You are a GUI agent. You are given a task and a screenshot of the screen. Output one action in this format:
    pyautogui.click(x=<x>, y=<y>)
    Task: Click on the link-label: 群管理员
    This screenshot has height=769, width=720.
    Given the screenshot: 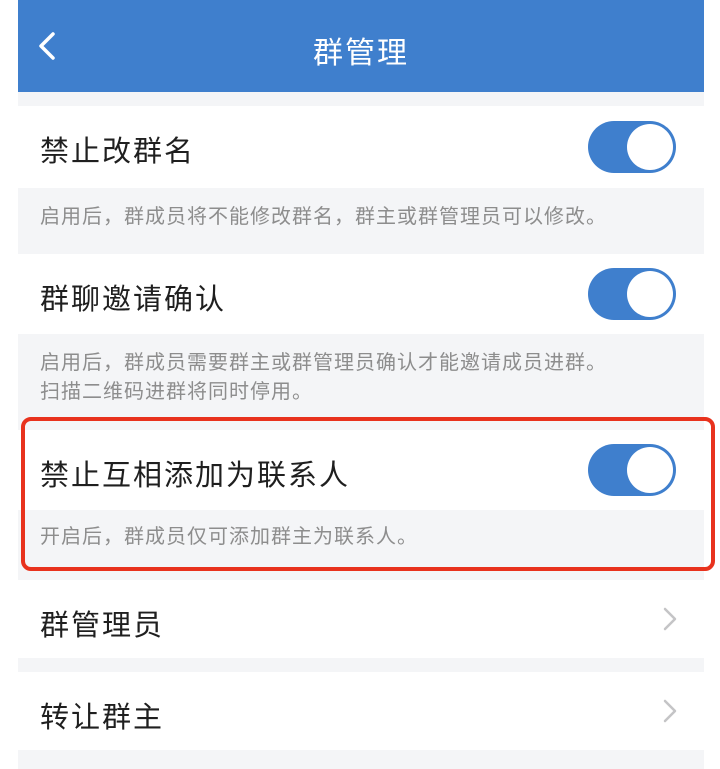 What is the action you would take?
    pyautogui.click(x=102, y=625)
    